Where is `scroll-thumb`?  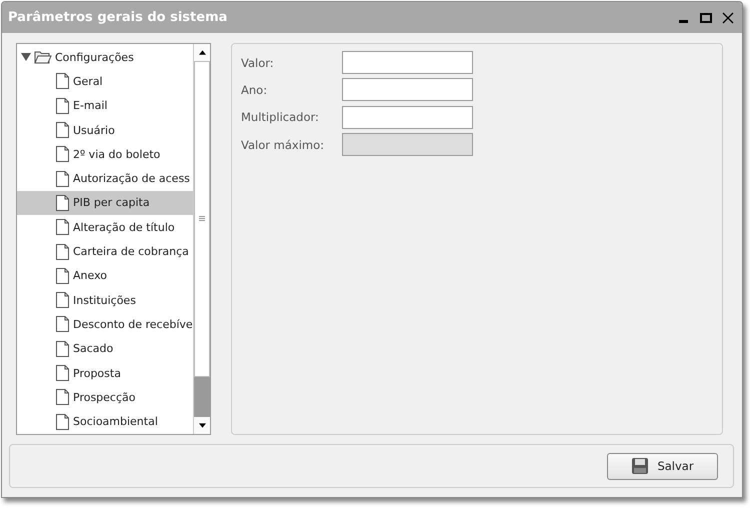
scroll-thumb is located at coordinates (202, 219).